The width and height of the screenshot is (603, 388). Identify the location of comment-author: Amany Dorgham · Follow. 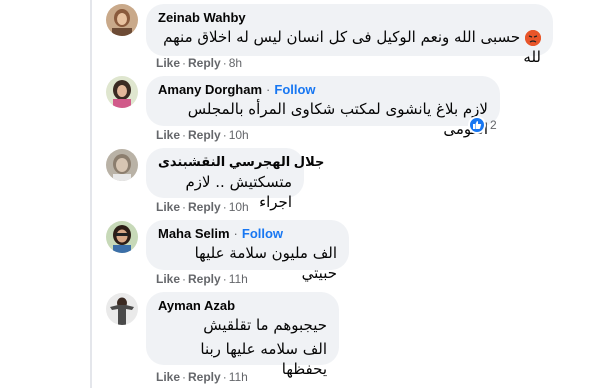
(323, 89).